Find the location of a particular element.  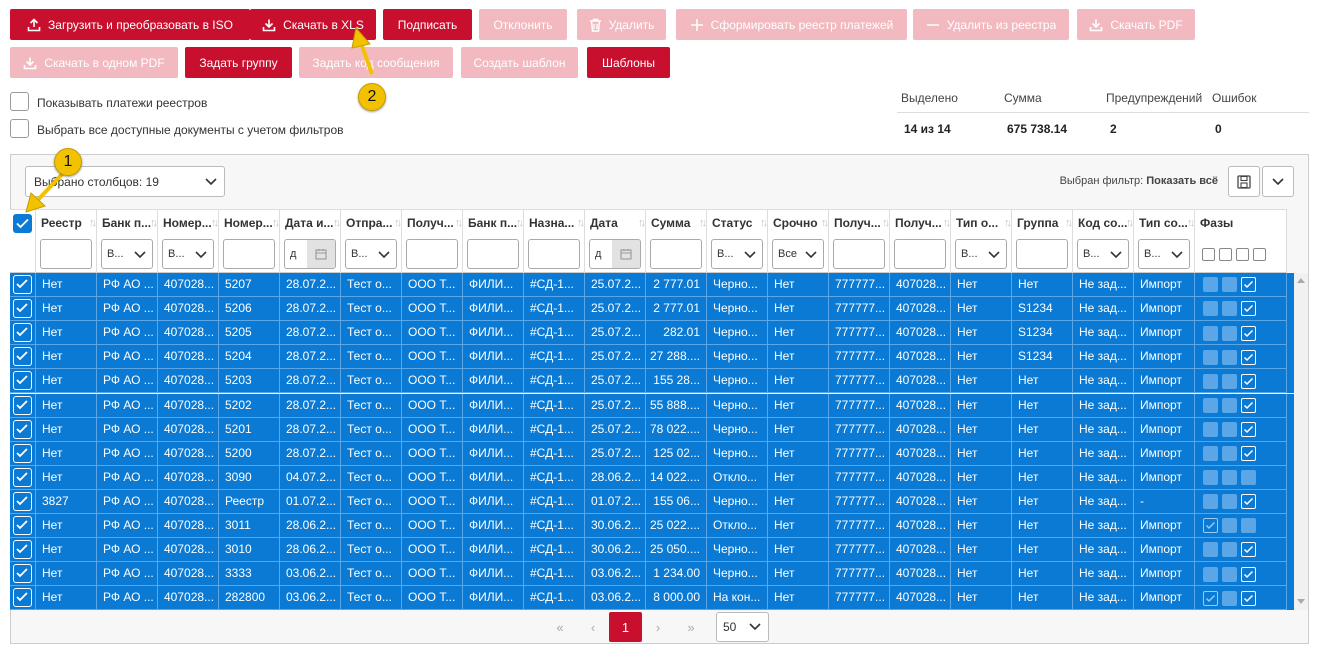

toolbar1-button-1: Загрузить и преобразовать в ISO is located at coordinates (130, 24).